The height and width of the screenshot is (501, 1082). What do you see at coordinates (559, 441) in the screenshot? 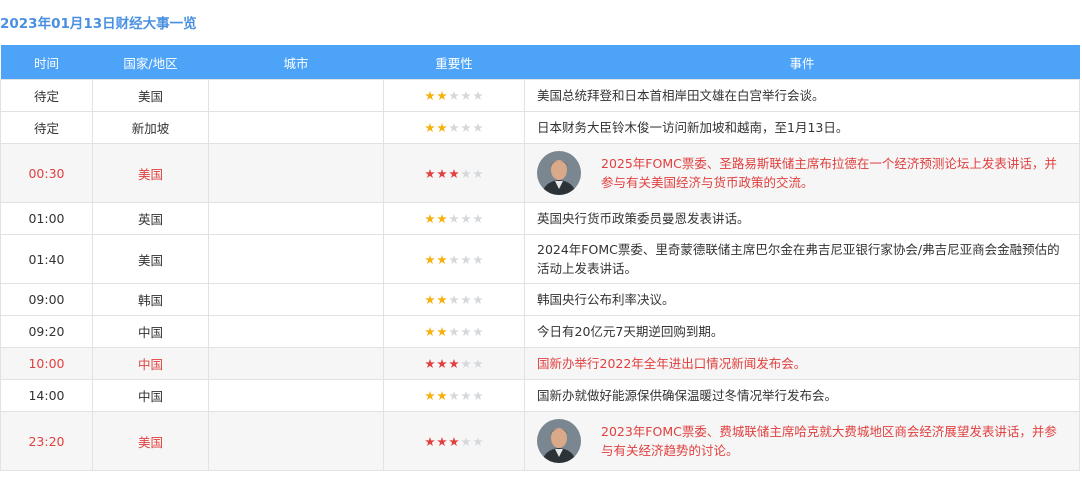
I see `speaker-avatar` at bounding box center [559, 441].